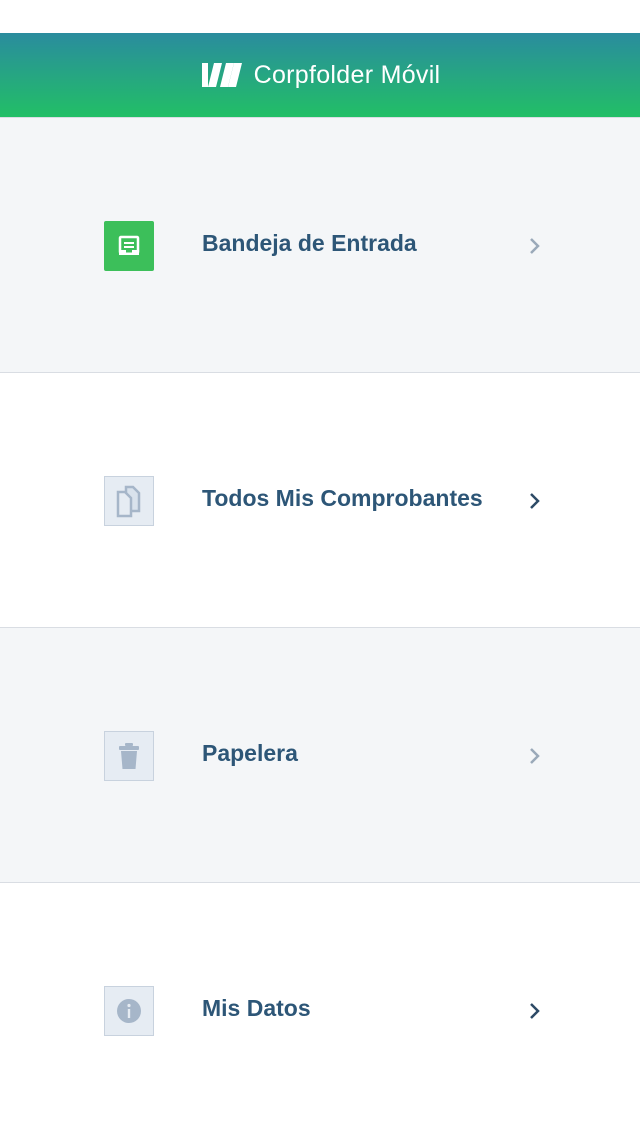  What do you see at coordinates (129, 1011) in the screenshot?
I see `info-icon` at bounding box center [129, 1011].